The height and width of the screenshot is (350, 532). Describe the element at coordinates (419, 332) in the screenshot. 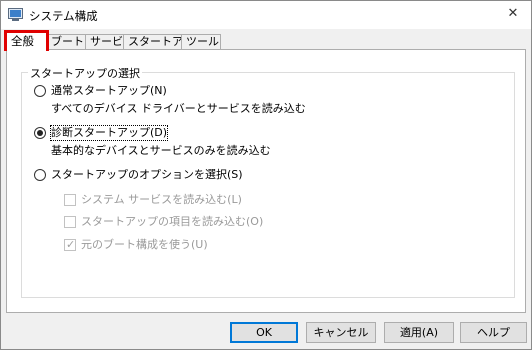

I see `apply-button: 適用(A)` at that location.